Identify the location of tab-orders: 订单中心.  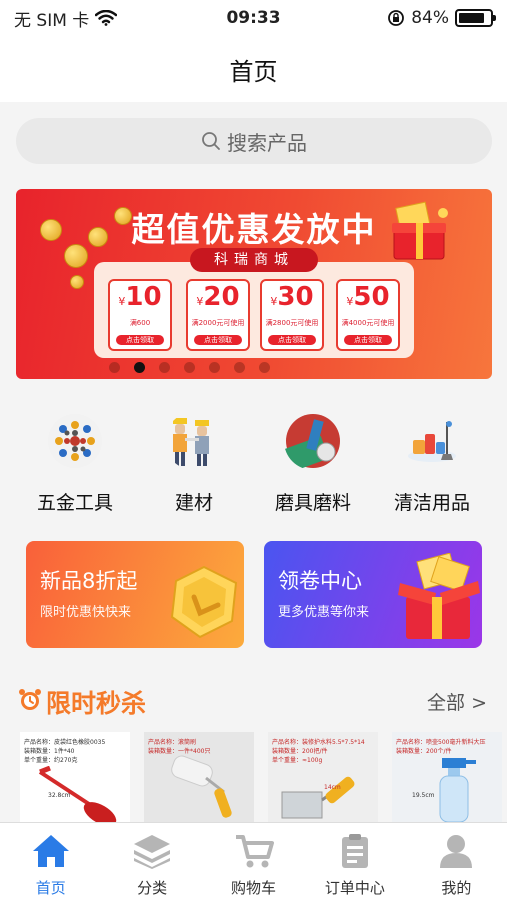
(354, 861).